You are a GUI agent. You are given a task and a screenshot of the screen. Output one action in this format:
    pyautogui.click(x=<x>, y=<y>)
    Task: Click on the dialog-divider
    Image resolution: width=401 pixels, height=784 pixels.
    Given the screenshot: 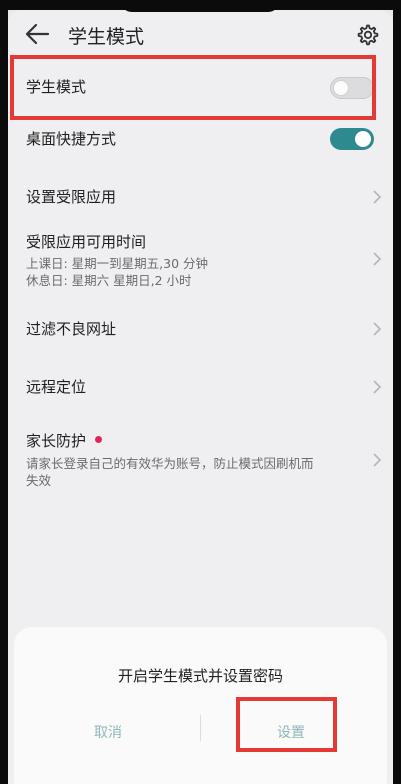 What is the action you would take?
    pyautogui.click(x=200, y=728)
    